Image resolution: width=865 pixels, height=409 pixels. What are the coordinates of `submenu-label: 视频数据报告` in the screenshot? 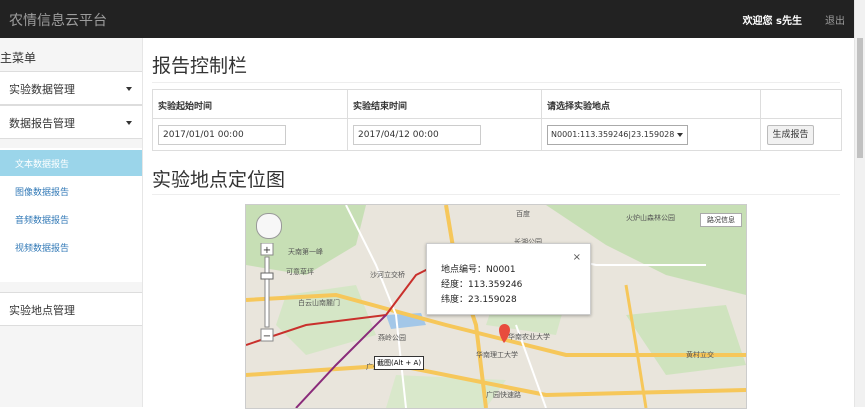 It's located at (42, 249).